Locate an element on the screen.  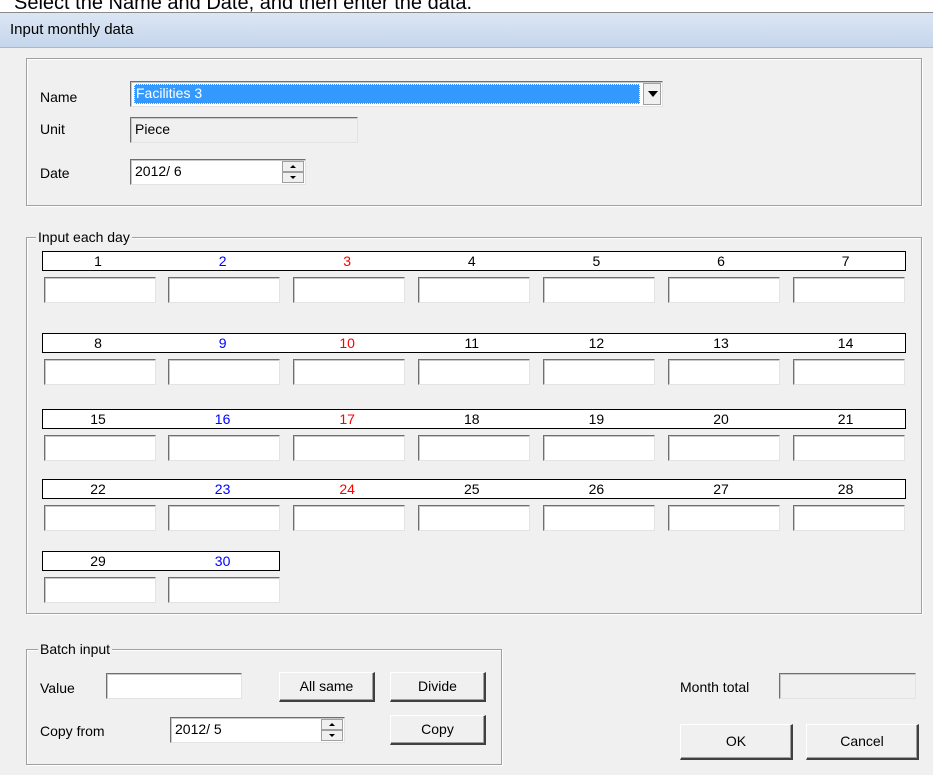
chevron-down-icon is located at coordinates (653, 94).